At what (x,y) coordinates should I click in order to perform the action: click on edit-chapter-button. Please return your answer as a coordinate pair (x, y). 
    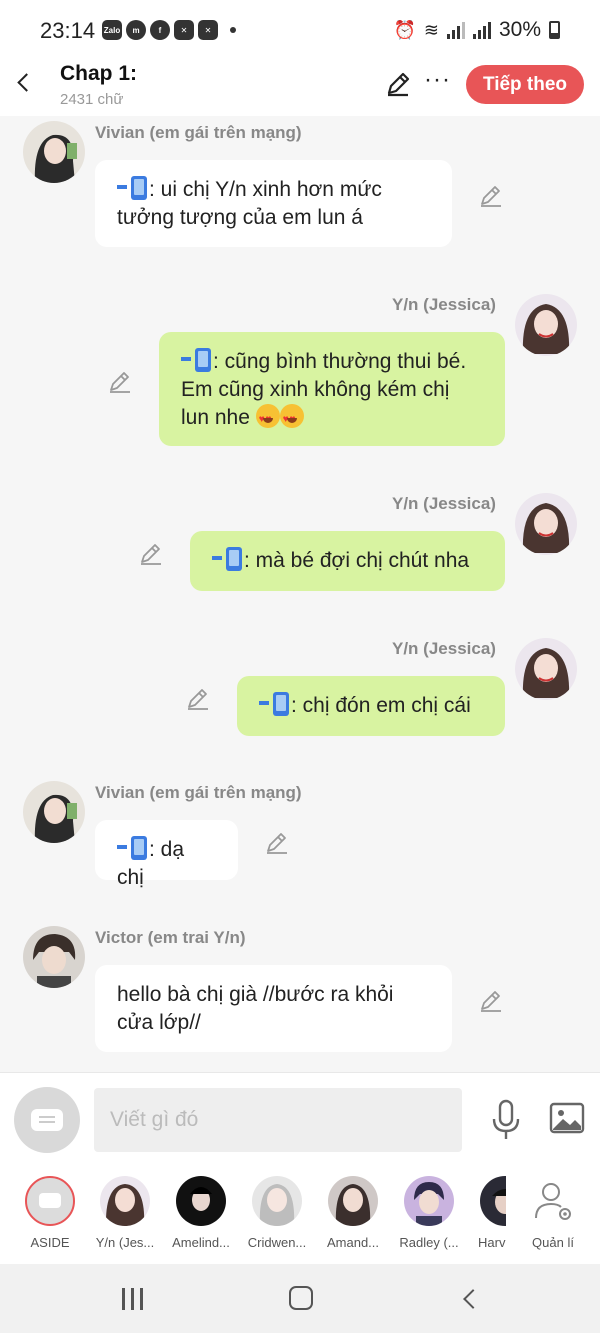
    Looking at the image, I should click on (398, 84).